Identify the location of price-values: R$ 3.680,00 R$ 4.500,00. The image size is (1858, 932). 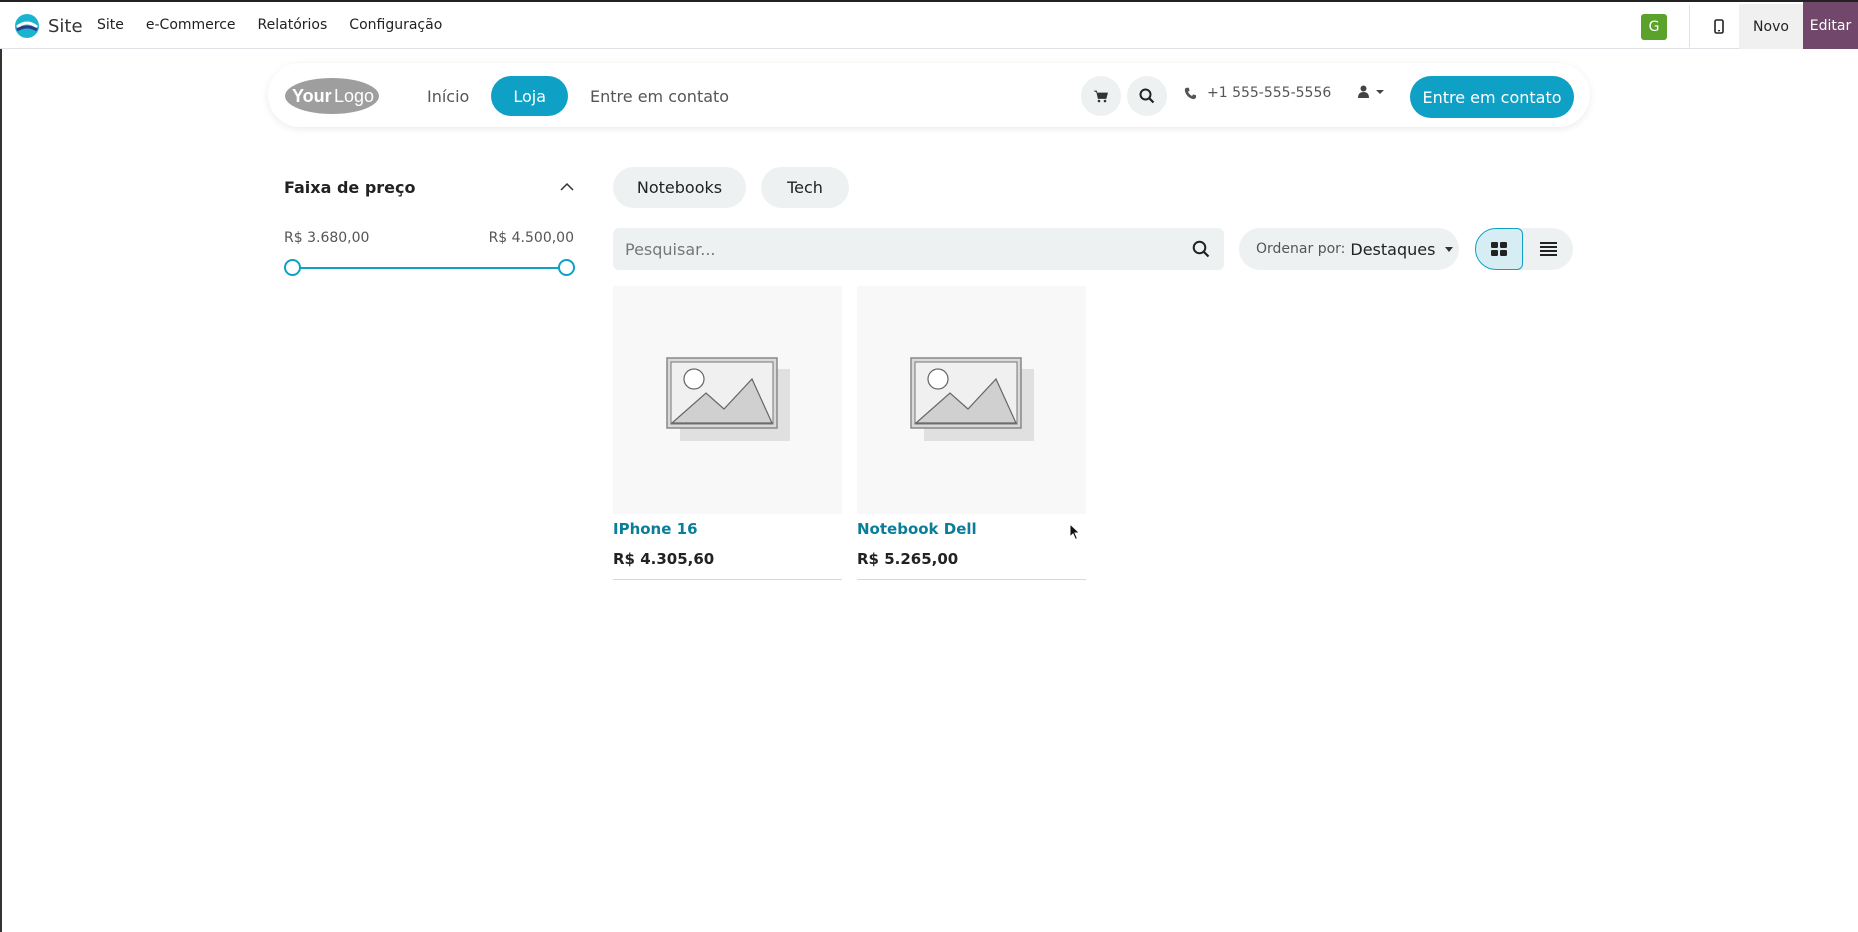
(429, 238).